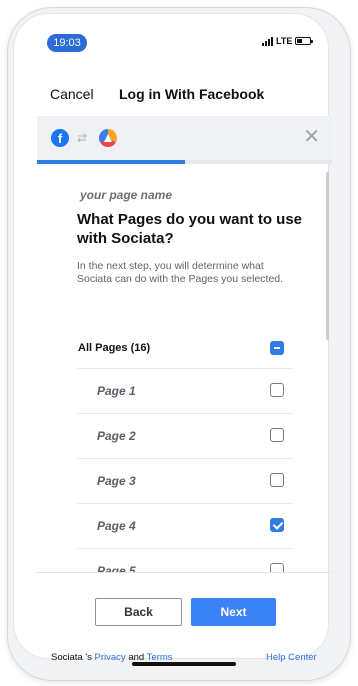 The width and height of the screenshot is (358, 686). I want to click on signal-icon, so click(267, 41).